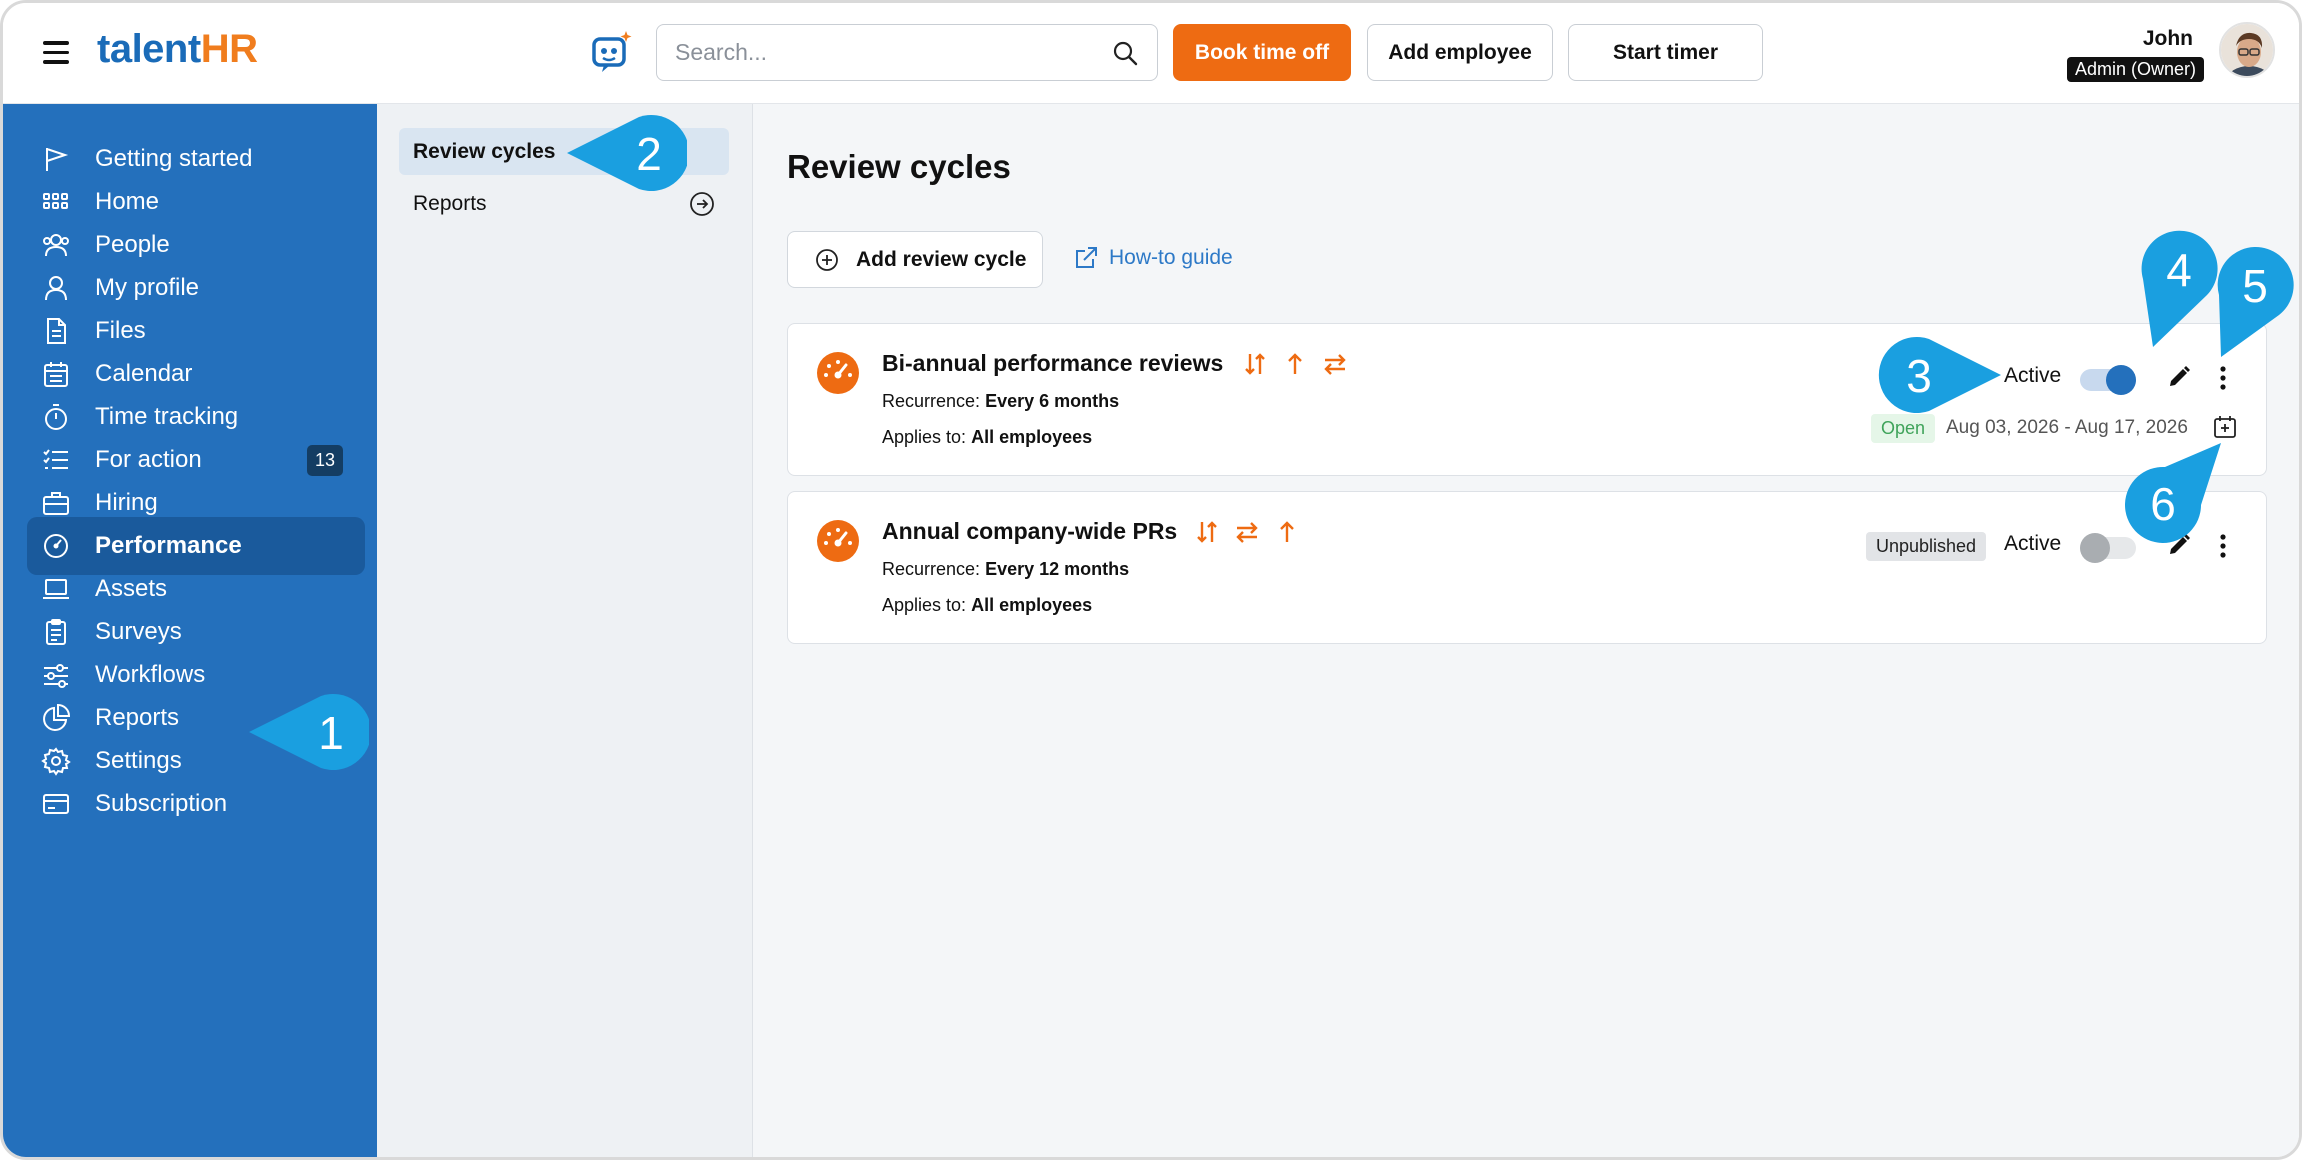  I want to click on sidebar-item-label: Settings, so click(138, 760).